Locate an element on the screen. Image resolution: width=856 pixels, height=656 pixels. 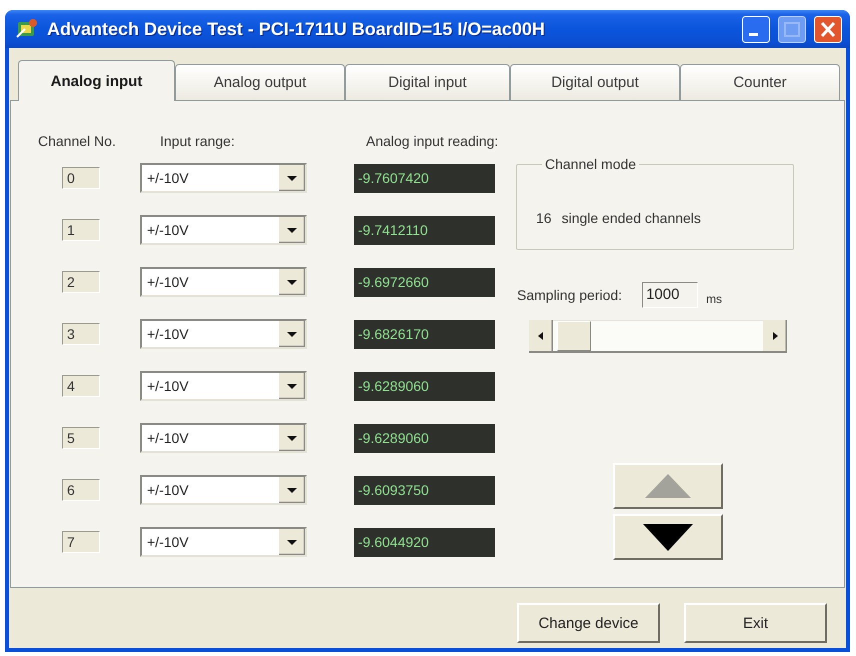
channel-number-field: 6 is located at coordinates (81, 490).